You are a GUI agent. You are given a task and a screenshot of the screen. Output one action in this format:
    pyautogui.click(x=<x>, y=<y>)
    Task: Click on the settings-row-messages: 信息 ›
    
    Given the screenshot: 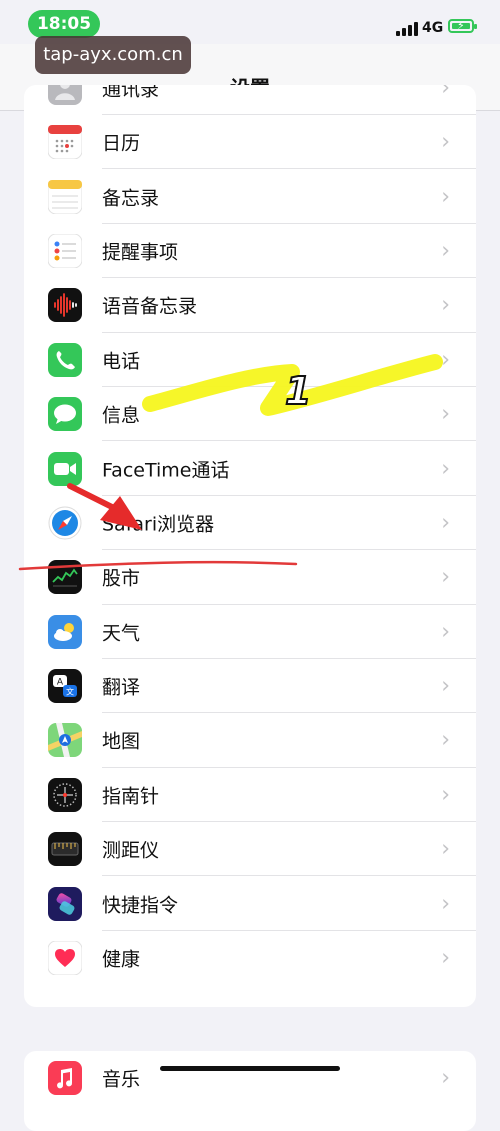 What is the action you would take?
    pyautogui.click(x=250, y=414)
    